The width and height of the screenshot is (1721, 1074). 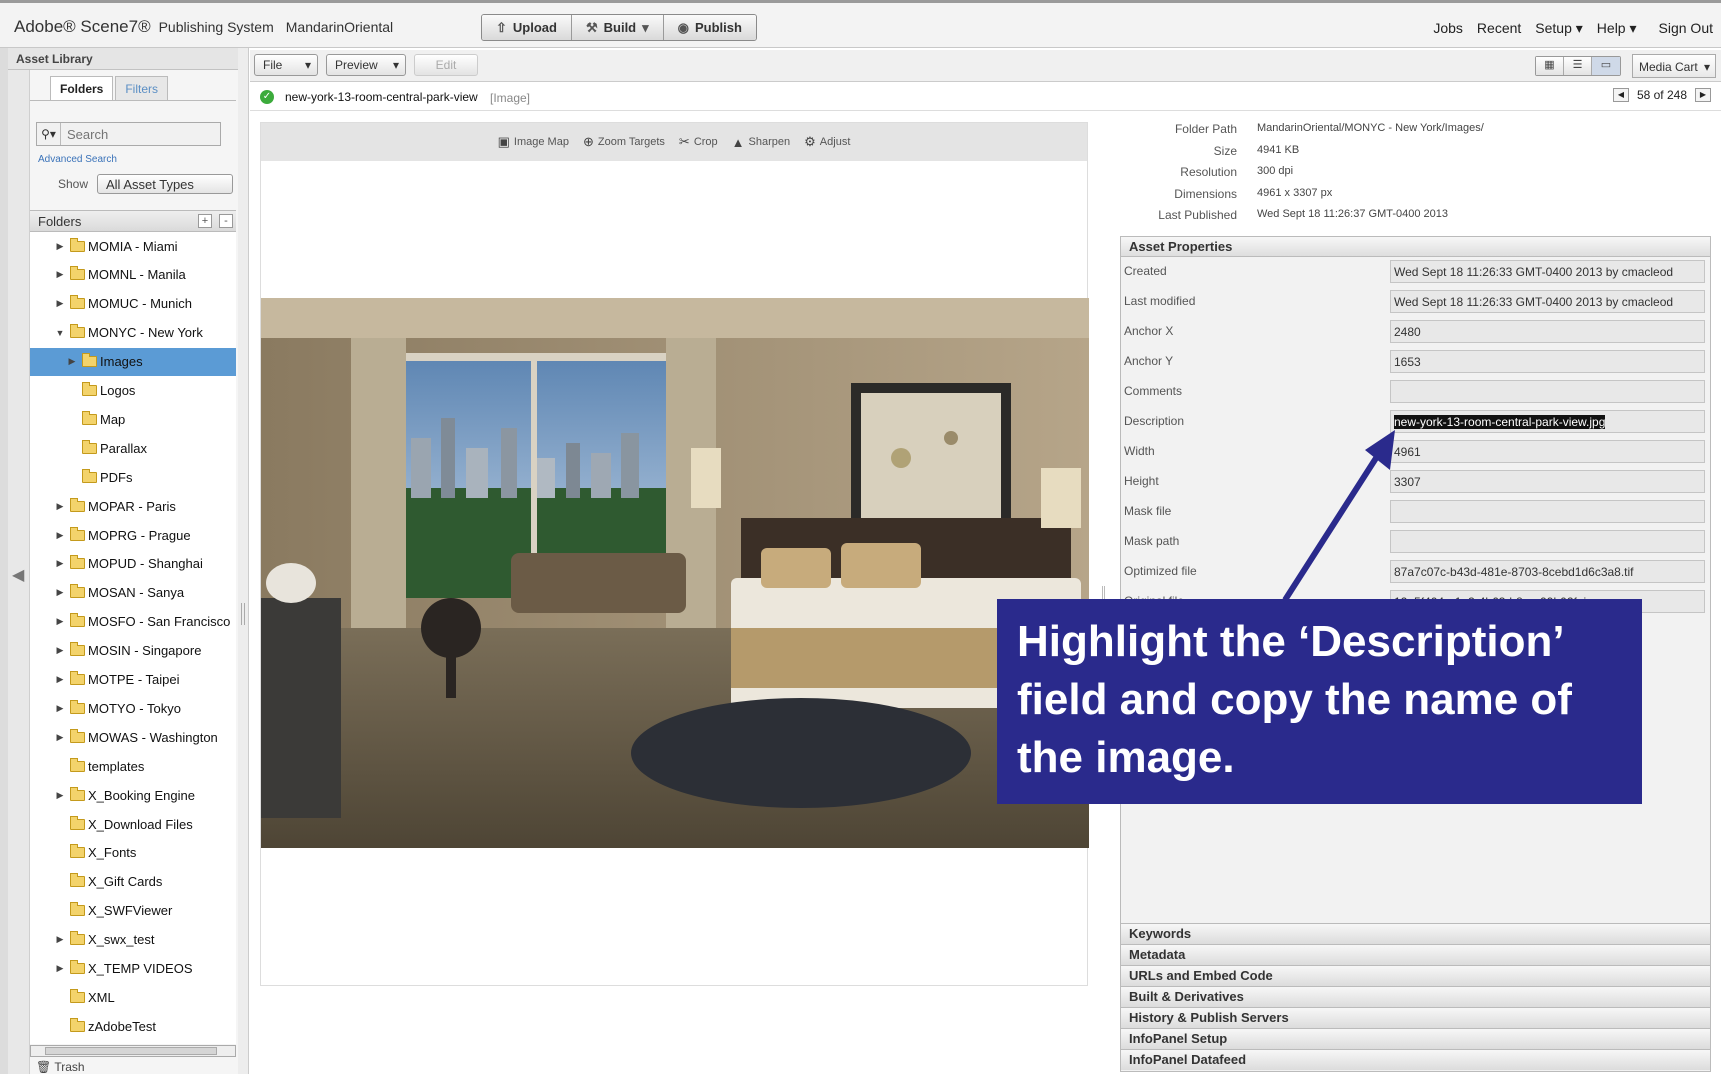 What do you see at coordinates (1703, 95) in the screenshot?
I see `next-asset-icon: ▶` at bounding box center [1703, 95].